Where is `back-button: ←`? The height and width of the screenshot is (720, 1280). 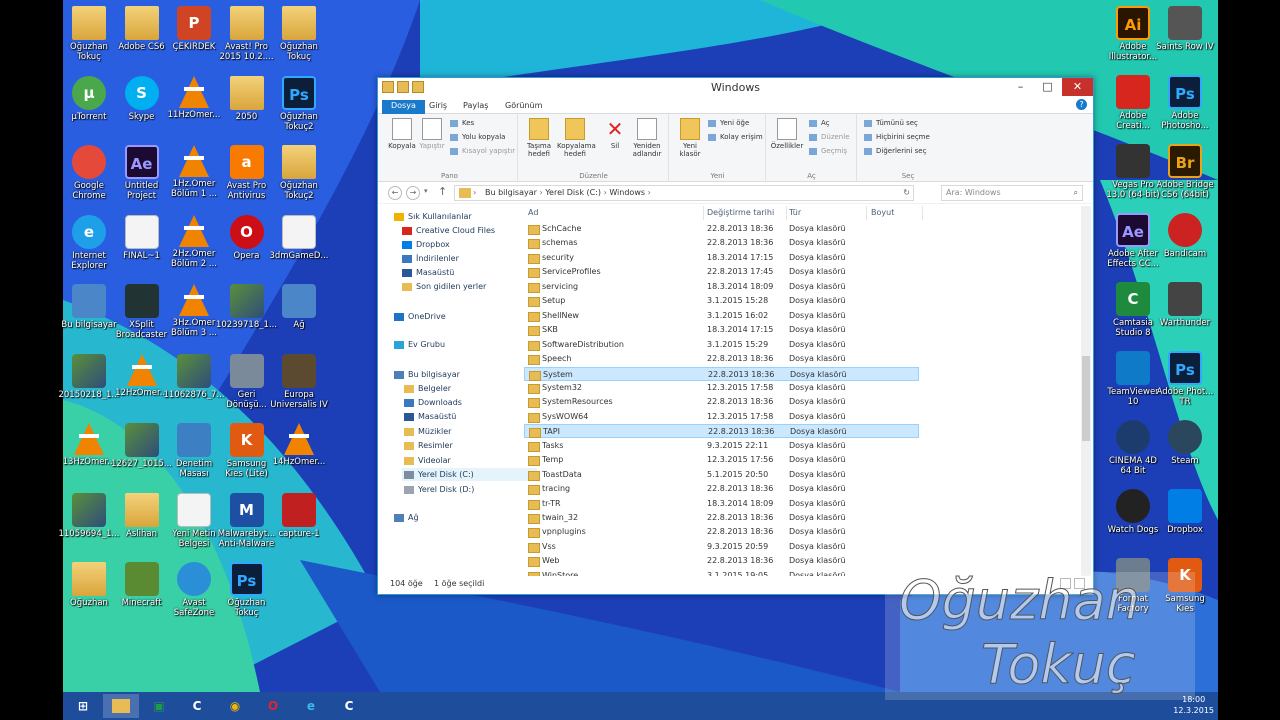 back-button: ← is located at coordinates (395, 193).